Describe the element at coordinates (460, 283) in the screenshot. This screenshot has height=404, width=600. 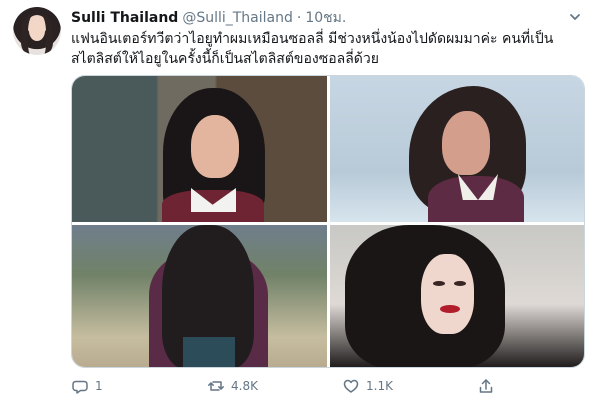
I see `photo-eye-right-shape` at that location.